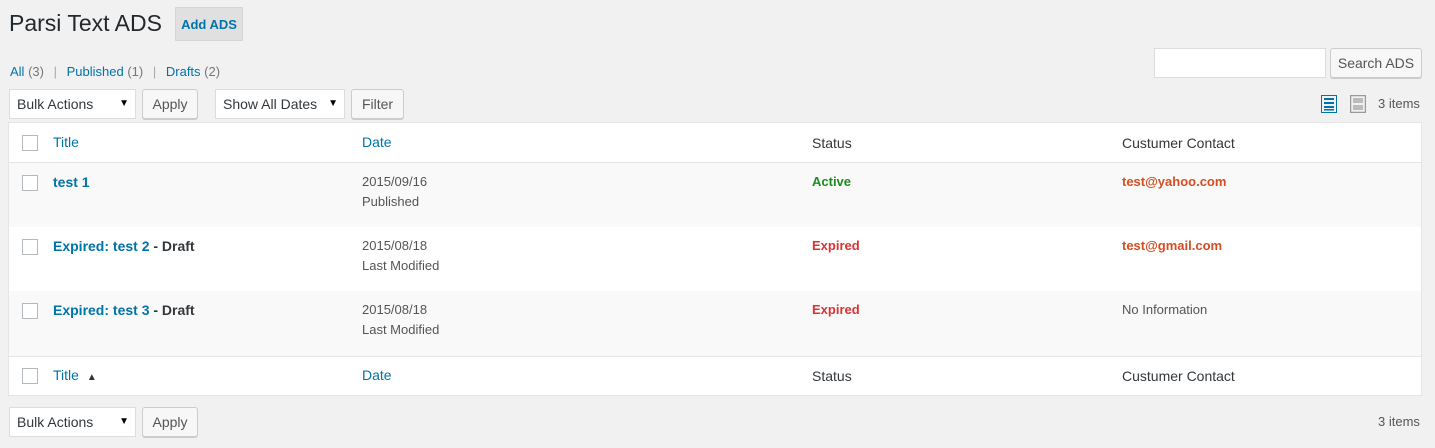 The width and height of the screenshot is (1435, 448). Describe the element at coordinates (715, 143) in the screenshot. I see `table-header: Title Date Status Custumer Contact` at that location.